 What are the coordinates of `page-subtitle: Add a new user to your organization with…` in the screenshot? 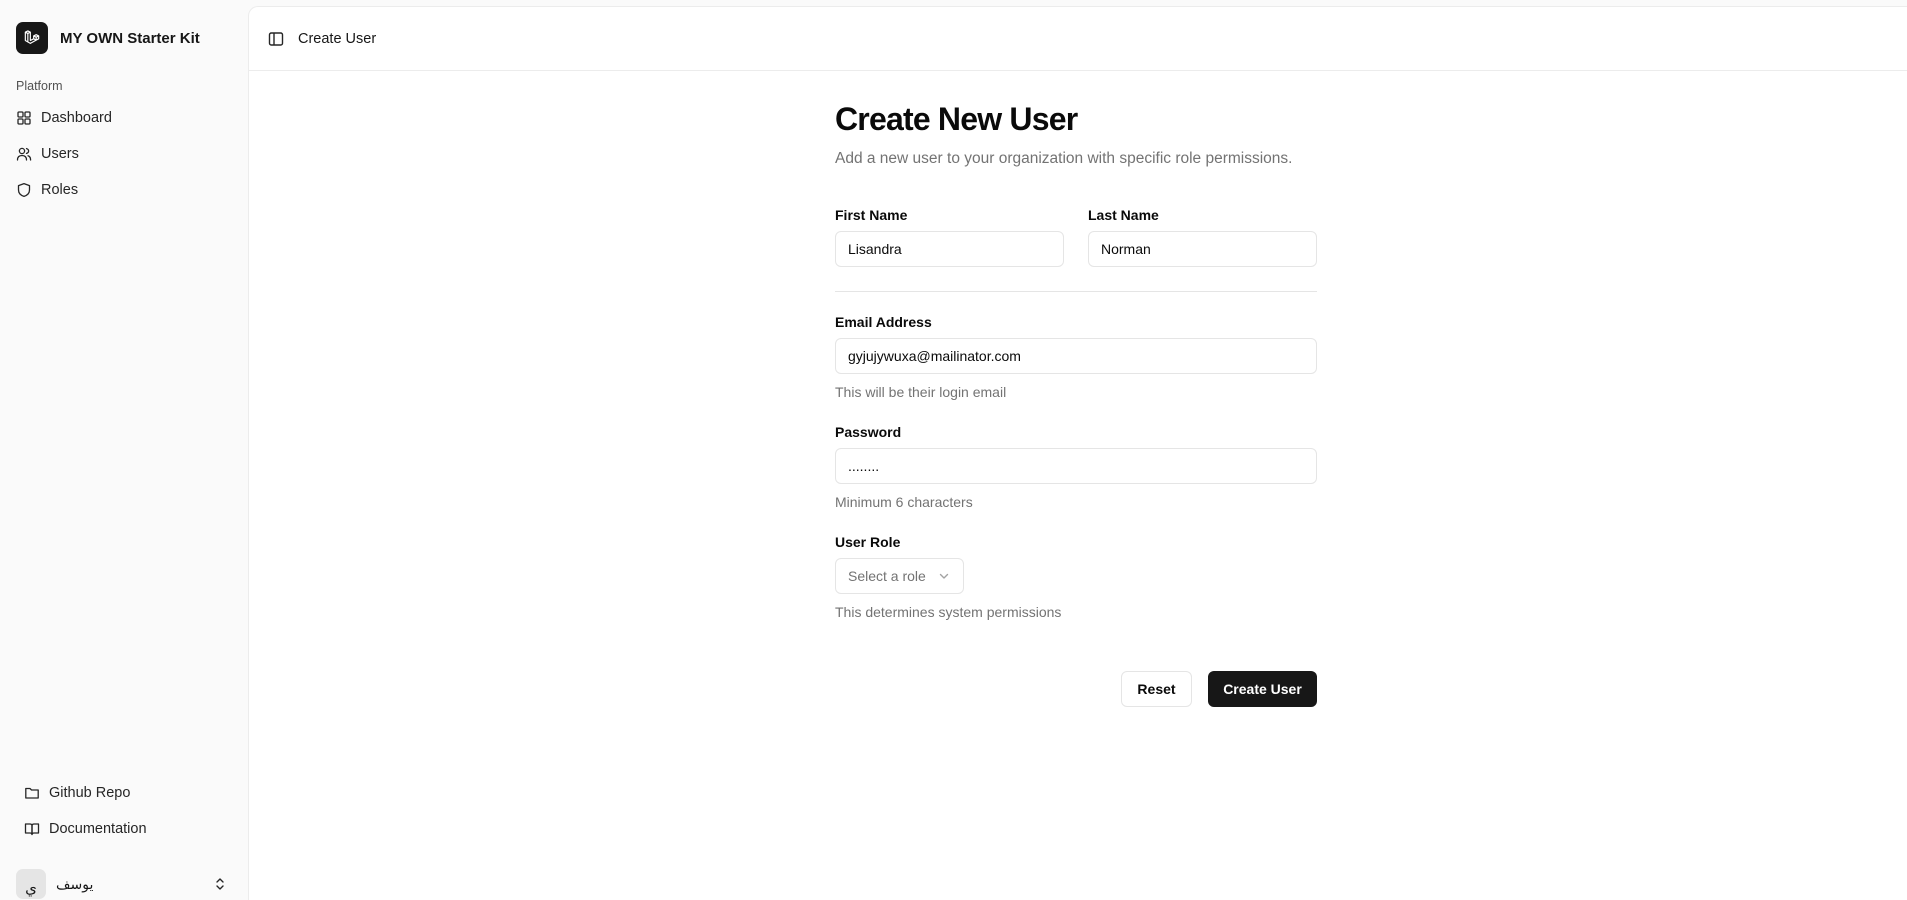 It's located at (1064, 158).